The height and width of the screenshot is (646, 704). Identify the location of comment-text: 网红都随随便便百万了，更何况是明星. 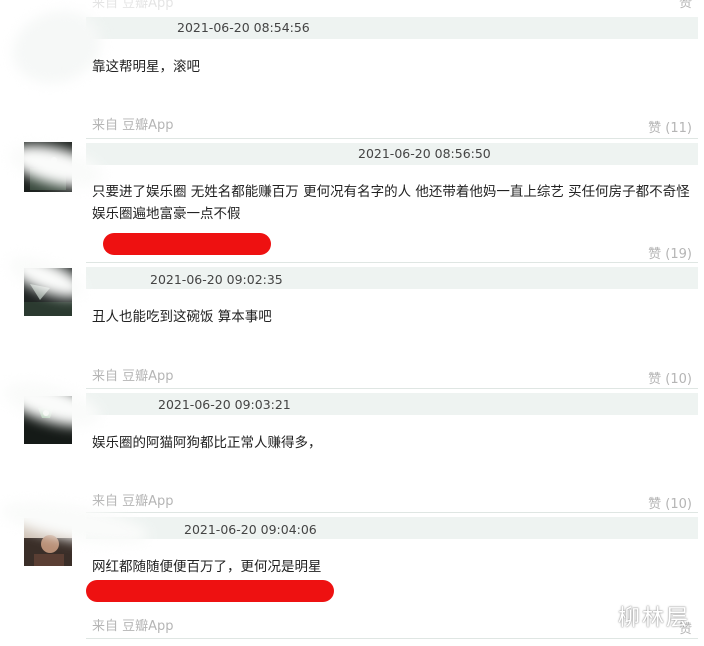
(207, 567).